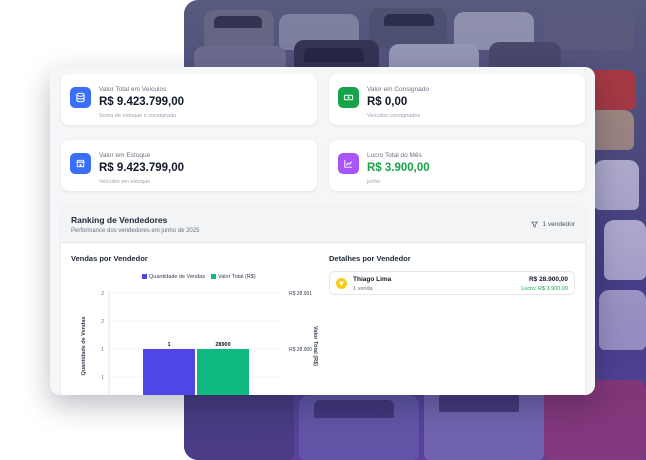 The height and width of the screenshot is (460, 646). I want to click on bar-valor, so click(223, 372).